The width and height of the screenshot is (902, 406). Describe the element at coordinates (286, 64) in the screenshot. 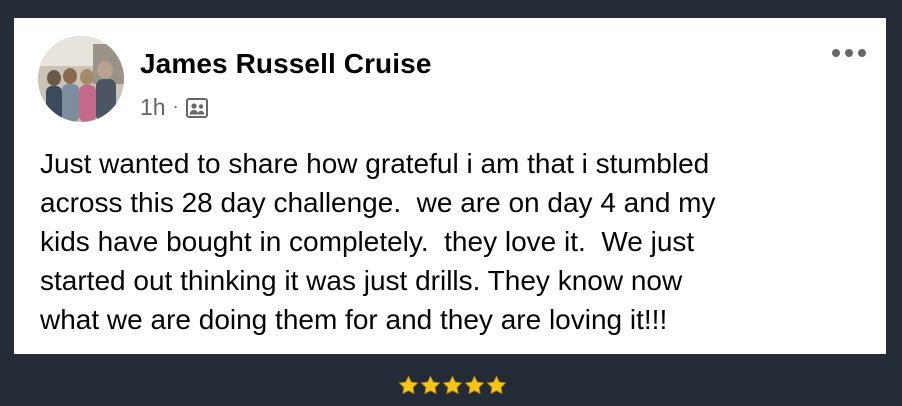

I see `post-author-name: James Russell Cruise` at that location.